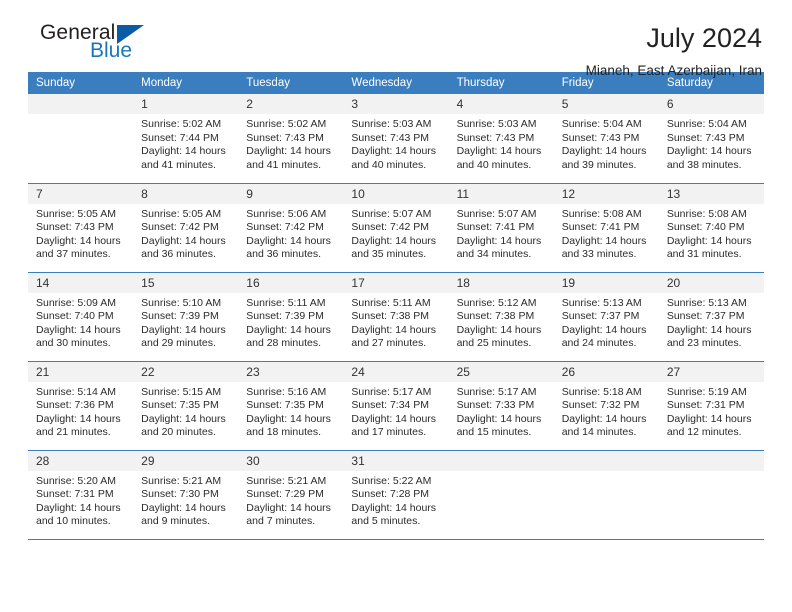  I want to click on day-number: 10, so click(396, 193).